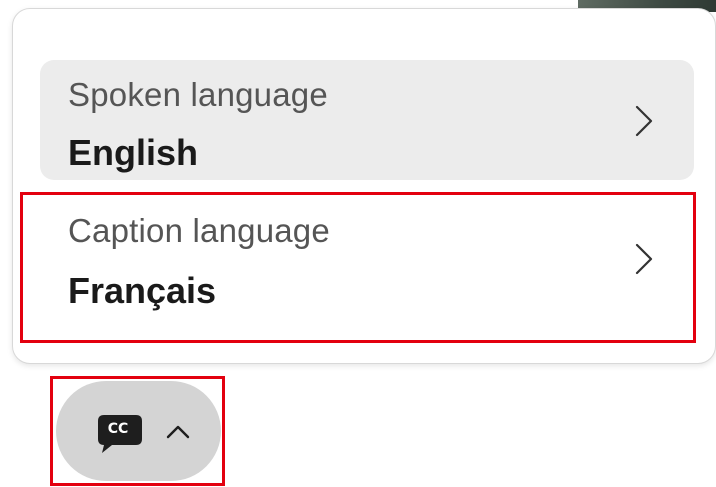 The image size is (716, 487). Describe the element at coordinates (199, 230) in the screenshot. I see `caption-language-label: Caption language` at that location.